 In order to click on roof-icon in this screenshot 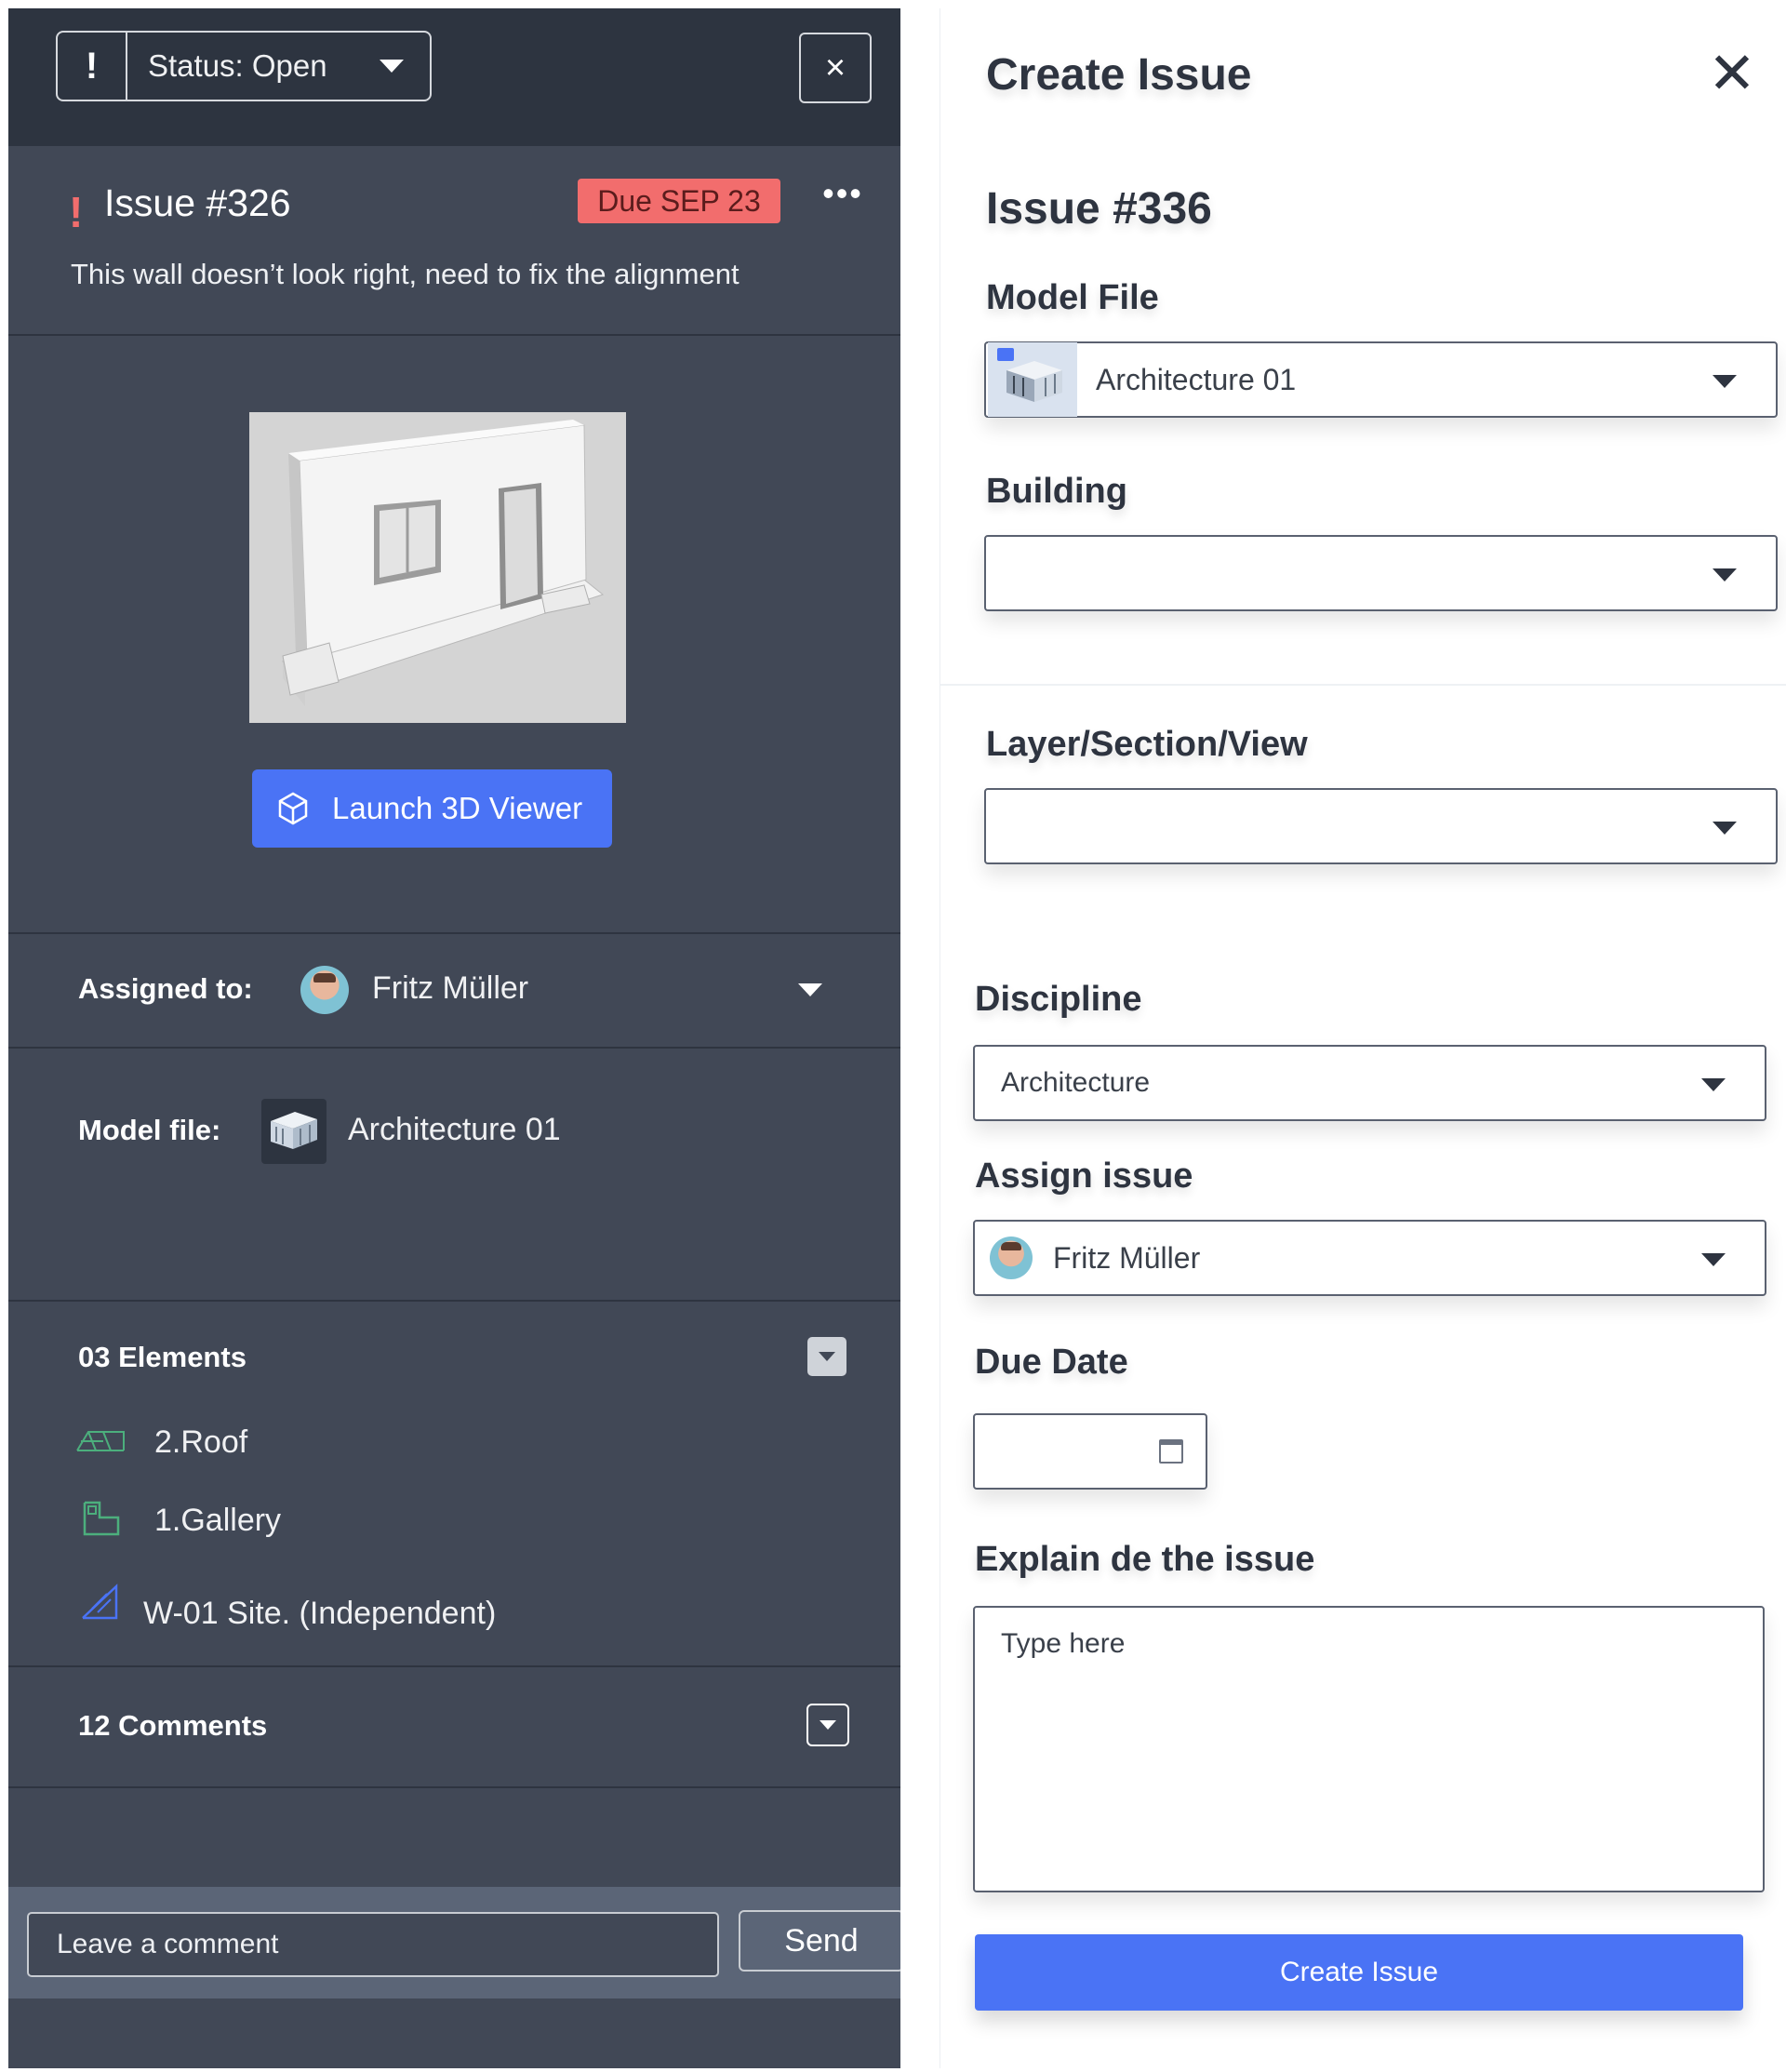, I will do `click(100, 1441)`.